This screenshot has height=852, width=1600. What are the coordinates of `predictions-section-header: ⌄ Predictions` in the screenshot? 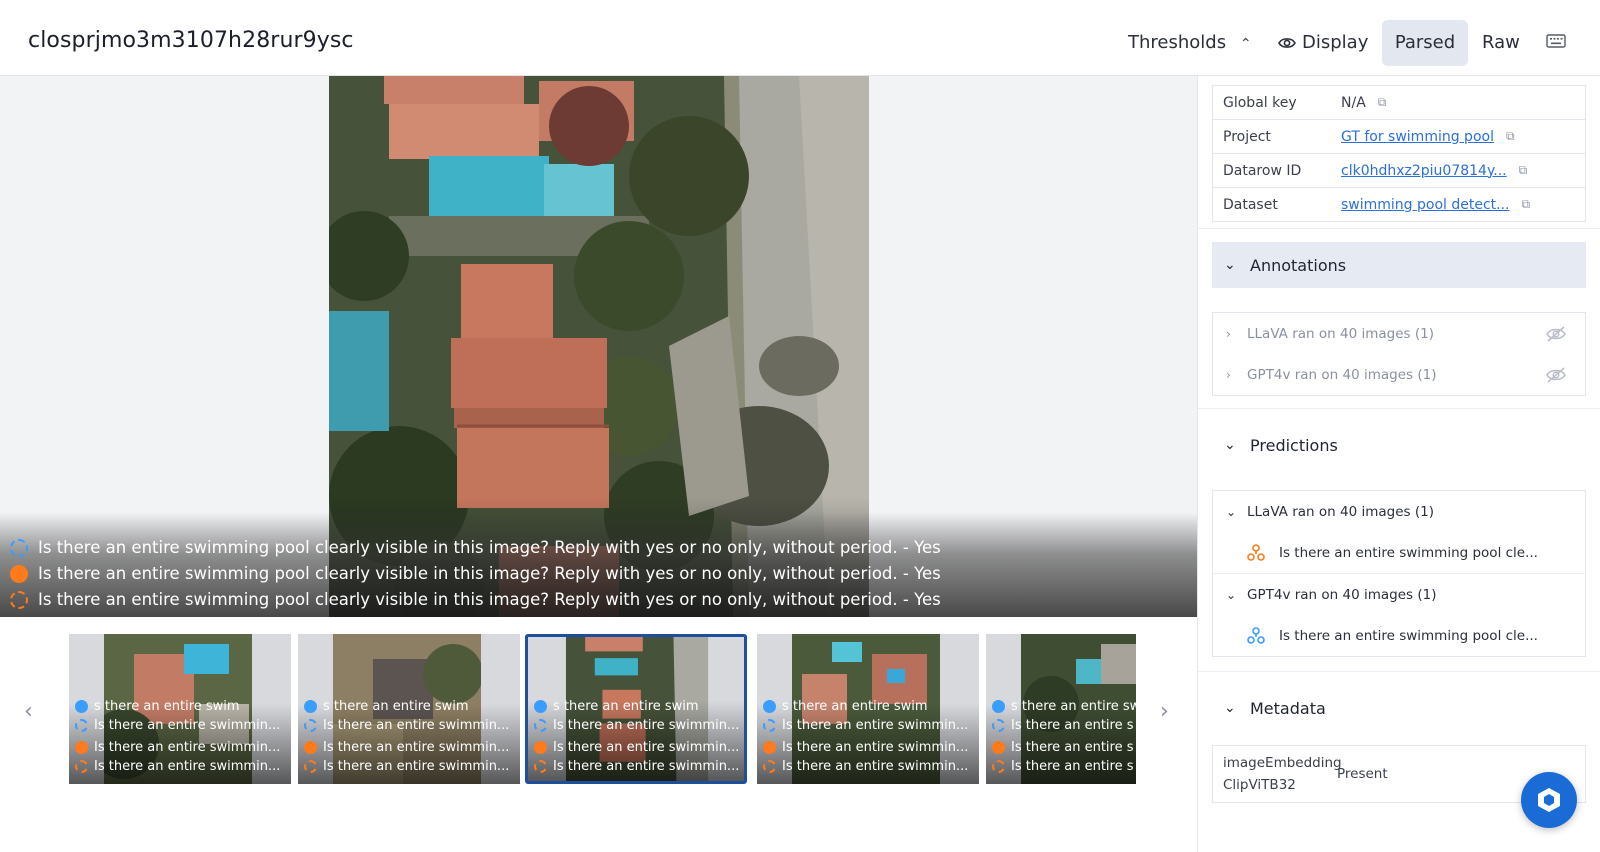 It's located at (1399, 445).